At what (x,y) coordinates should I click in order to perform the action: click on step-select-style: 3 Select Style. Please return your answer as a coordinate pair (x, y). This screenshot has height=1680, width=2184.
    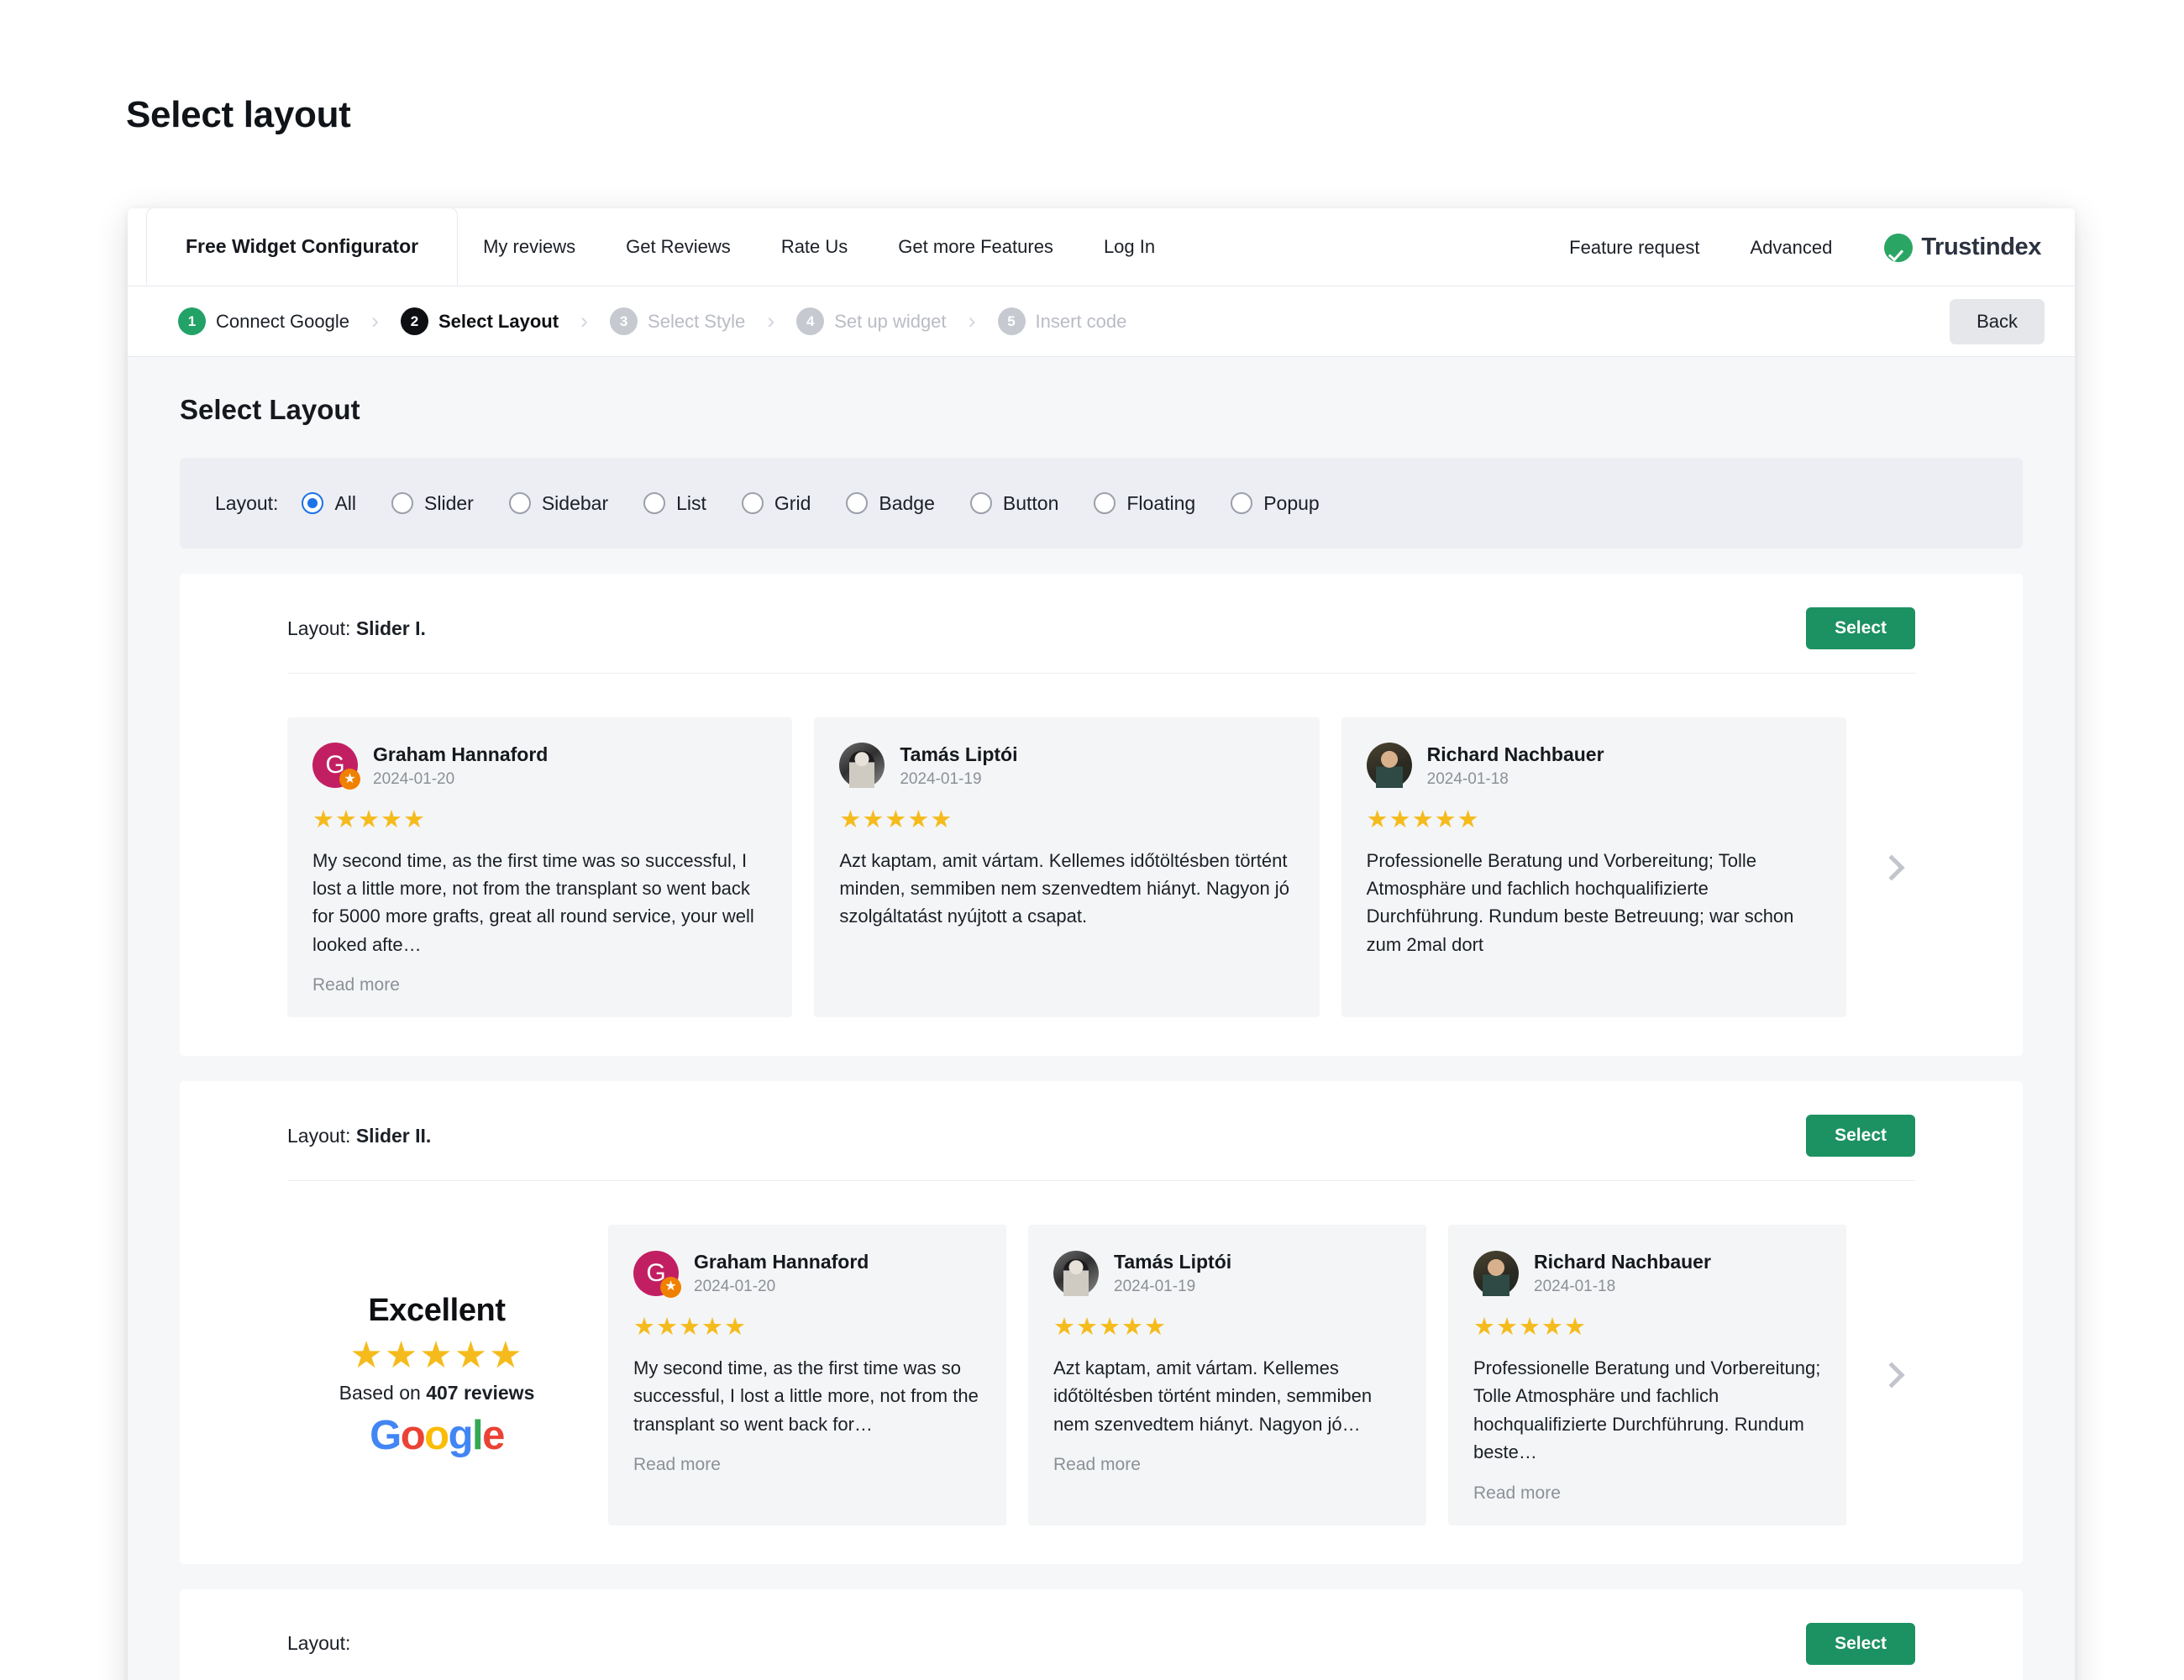
    Looking at the image, I should click on (677, 321).